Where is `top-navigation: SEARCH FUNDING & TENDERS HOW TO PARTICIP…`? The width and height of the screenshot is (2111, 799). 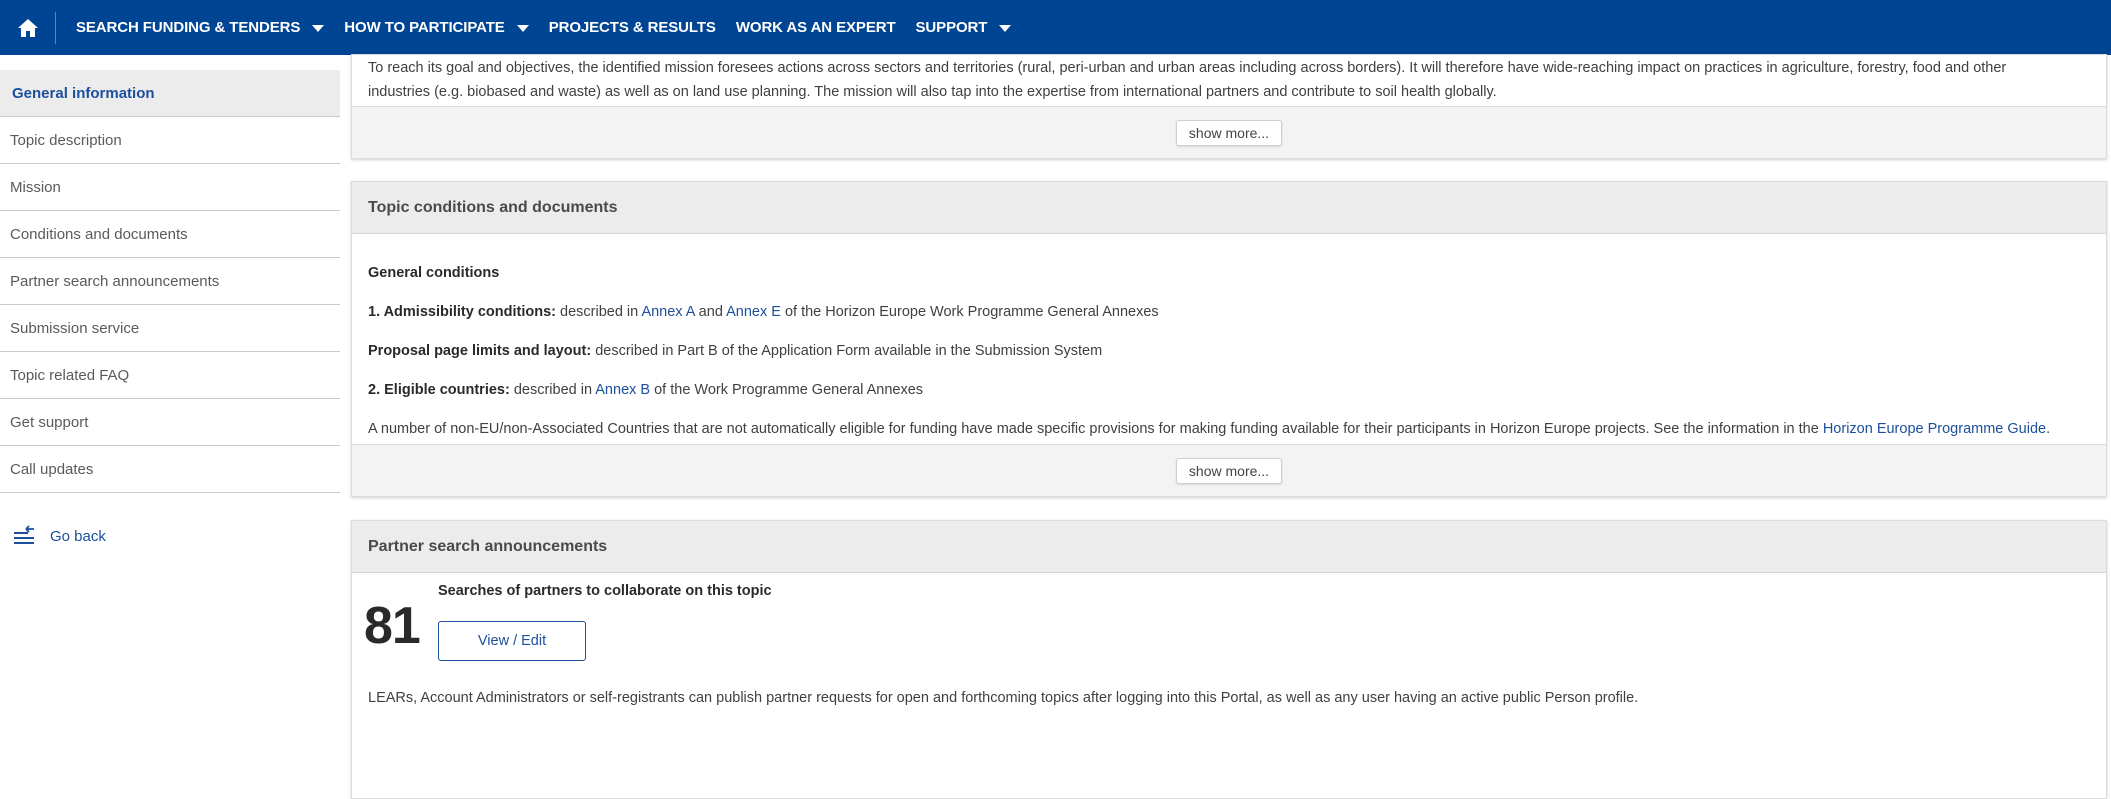
top-navigation: SEARCH FUNDING & TENDERS HOW TO PARTICIP… is located at coordinates (1055, 27).